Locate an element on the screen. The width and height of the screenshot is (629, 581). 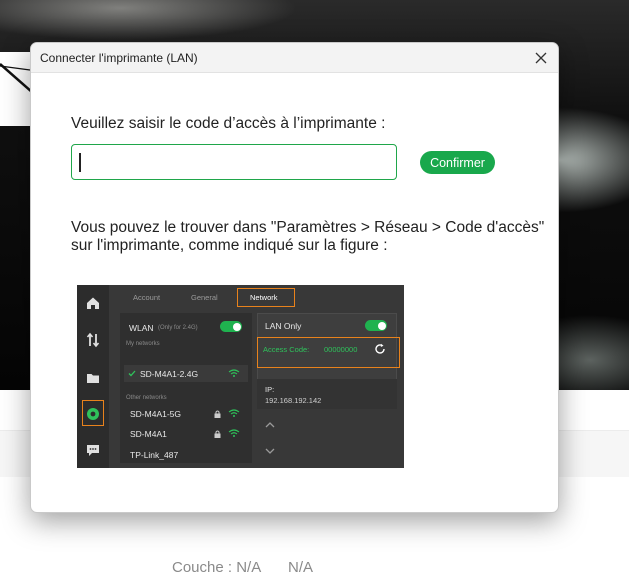
close-button is located at coordinates (541, 58).